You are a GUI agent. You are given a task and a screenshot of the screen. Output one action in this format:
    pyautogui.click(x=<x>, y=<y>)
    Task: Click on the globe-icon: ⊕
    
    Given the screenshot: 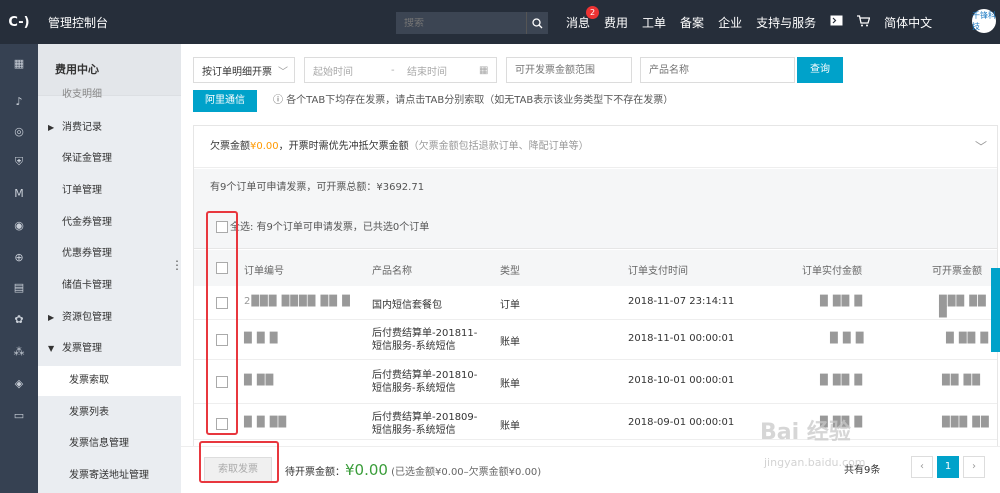 What is the action you would take?
    pyautogui.click(x=19, y=258)
    